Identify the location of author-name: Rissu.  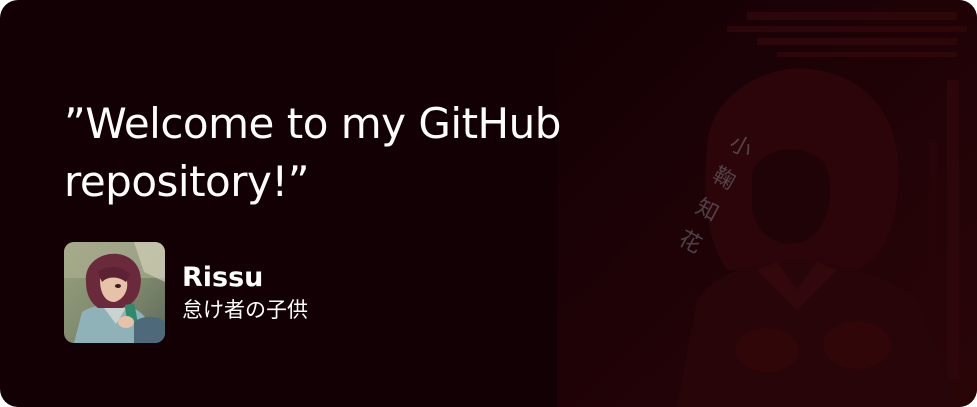
(223, 277).